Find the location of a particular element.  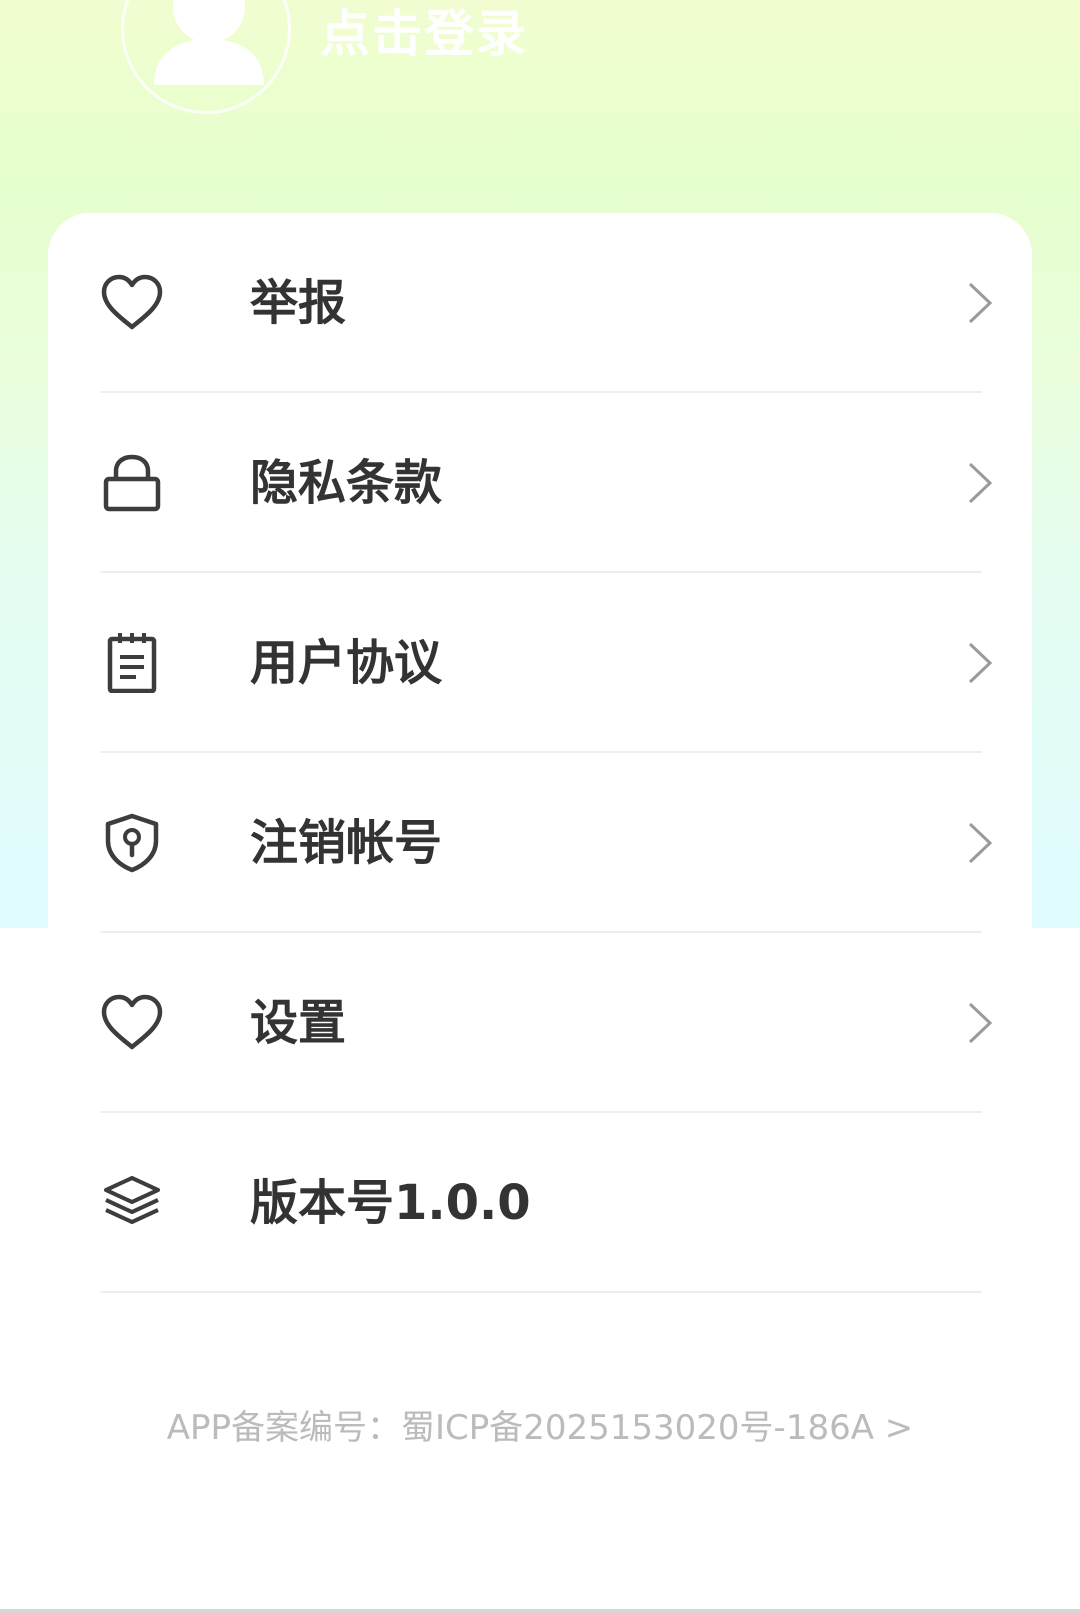

menu-item-label: 设置 is located at coordinates (298, 1023).